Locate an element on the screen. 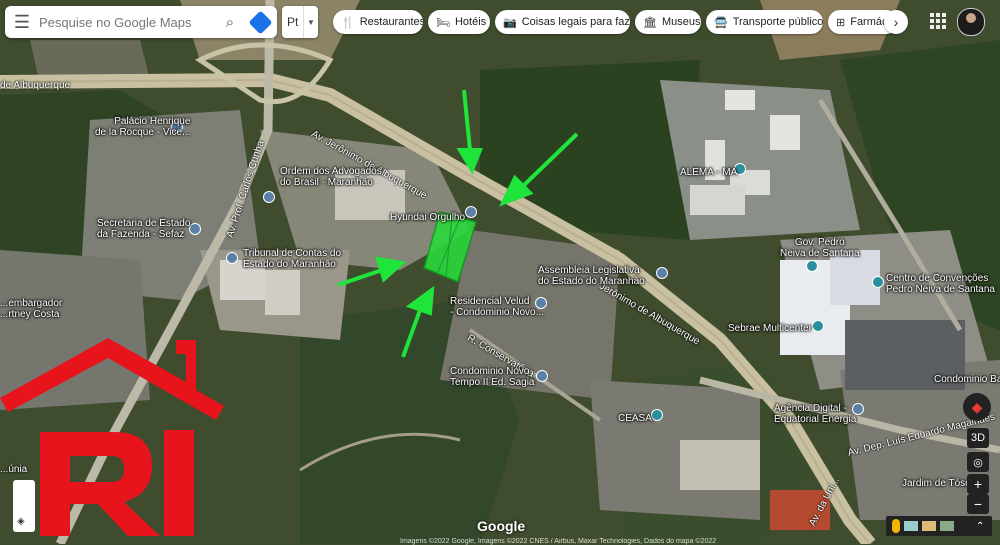 This screenshot has height=545, width=1000. chip-label: Museus is located at coordinates (681, 22).